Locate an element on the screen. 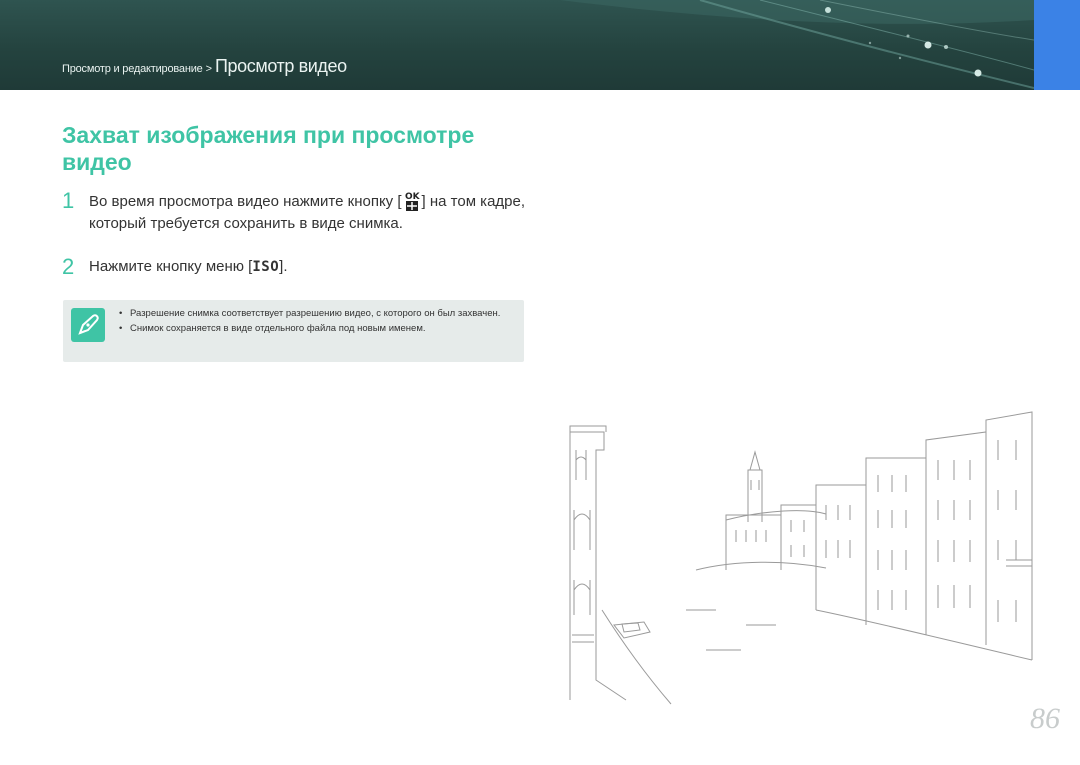 This screenshot has height=765, width=1080. step-text: Нажмите кнопку меню [ISO]. is located at coordinates (310, 267).